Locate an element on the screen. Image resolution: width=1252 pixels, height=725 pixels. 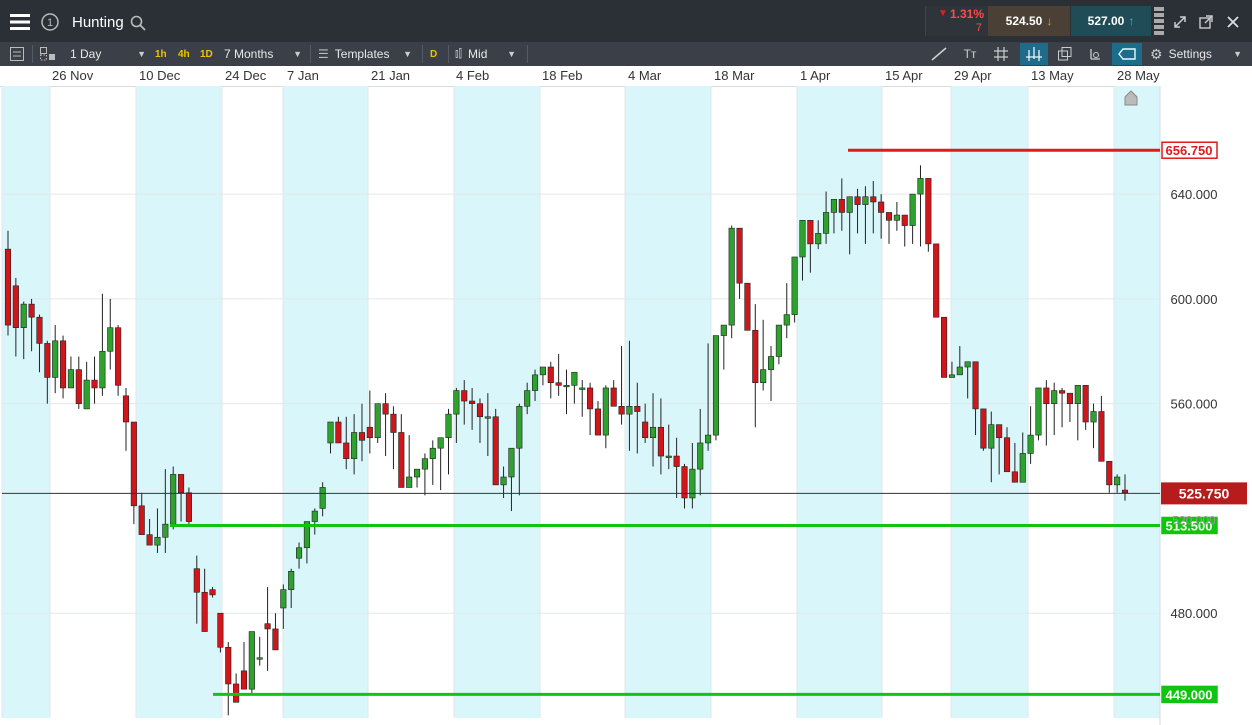
alert-tag-icon is located at coordinates (1127, 54).